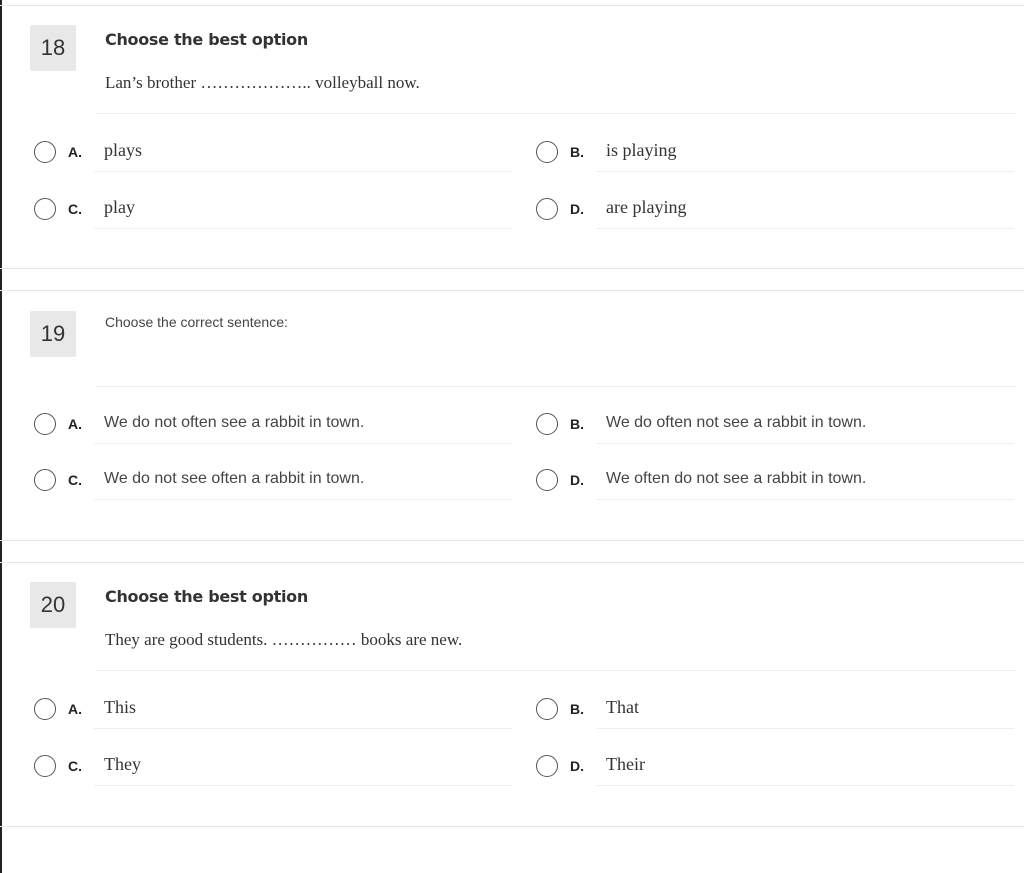 Image resolution: width=1024 pixels, height=873 pixels. What do you see at coordinates (196, 322) in the screenshot?
I see `question-title: Choose the correct sentence:` at bounding box center [196, 322].